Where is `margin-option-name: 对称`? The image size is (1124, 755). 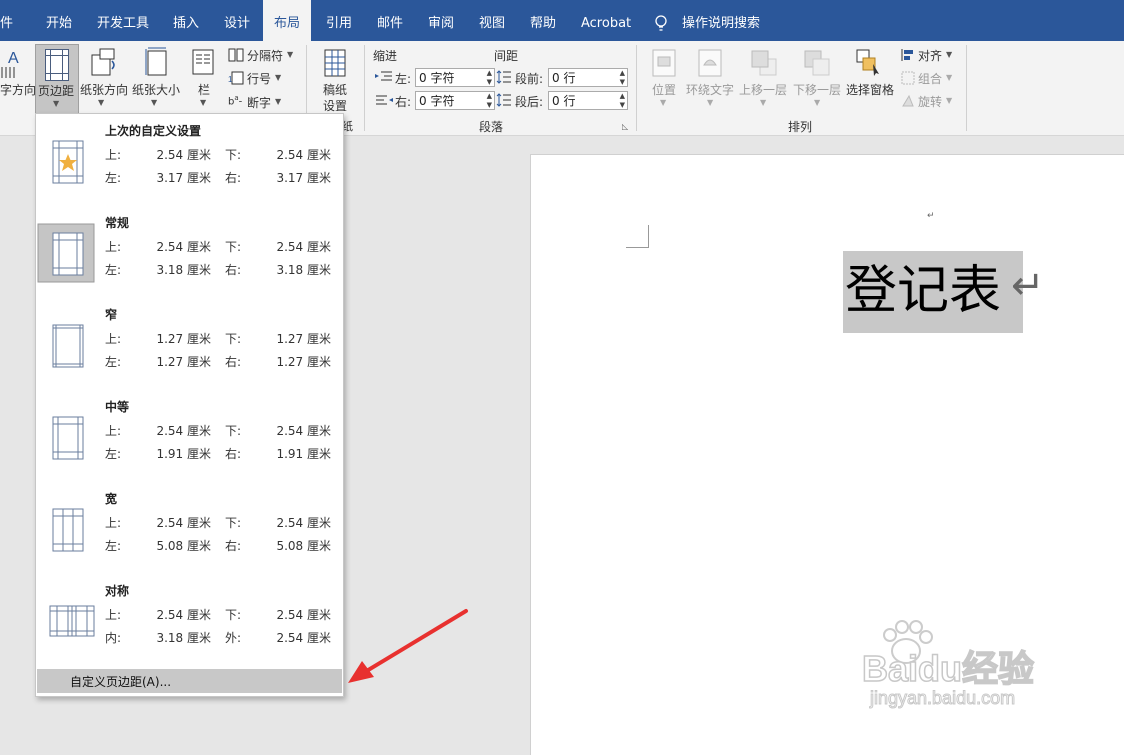
margin-option-name: 对称 is located at coordinates (117, 591).